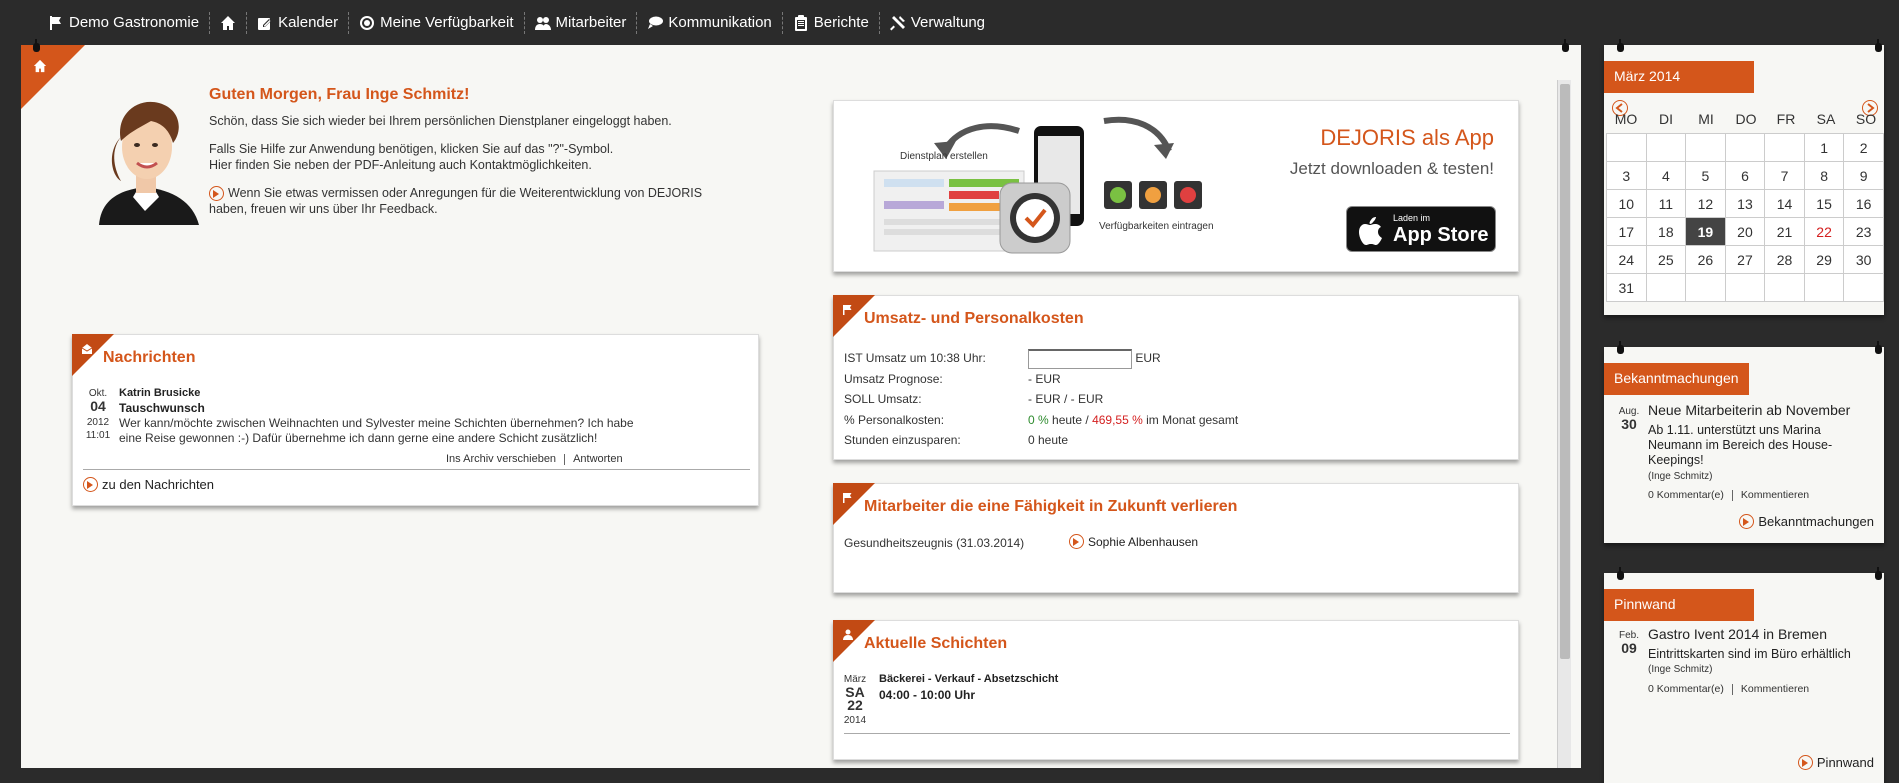 Image resolution: width=1899 pixels, height=783 pixels. I want to click on calendar-day: 9, so click(1863, 175).